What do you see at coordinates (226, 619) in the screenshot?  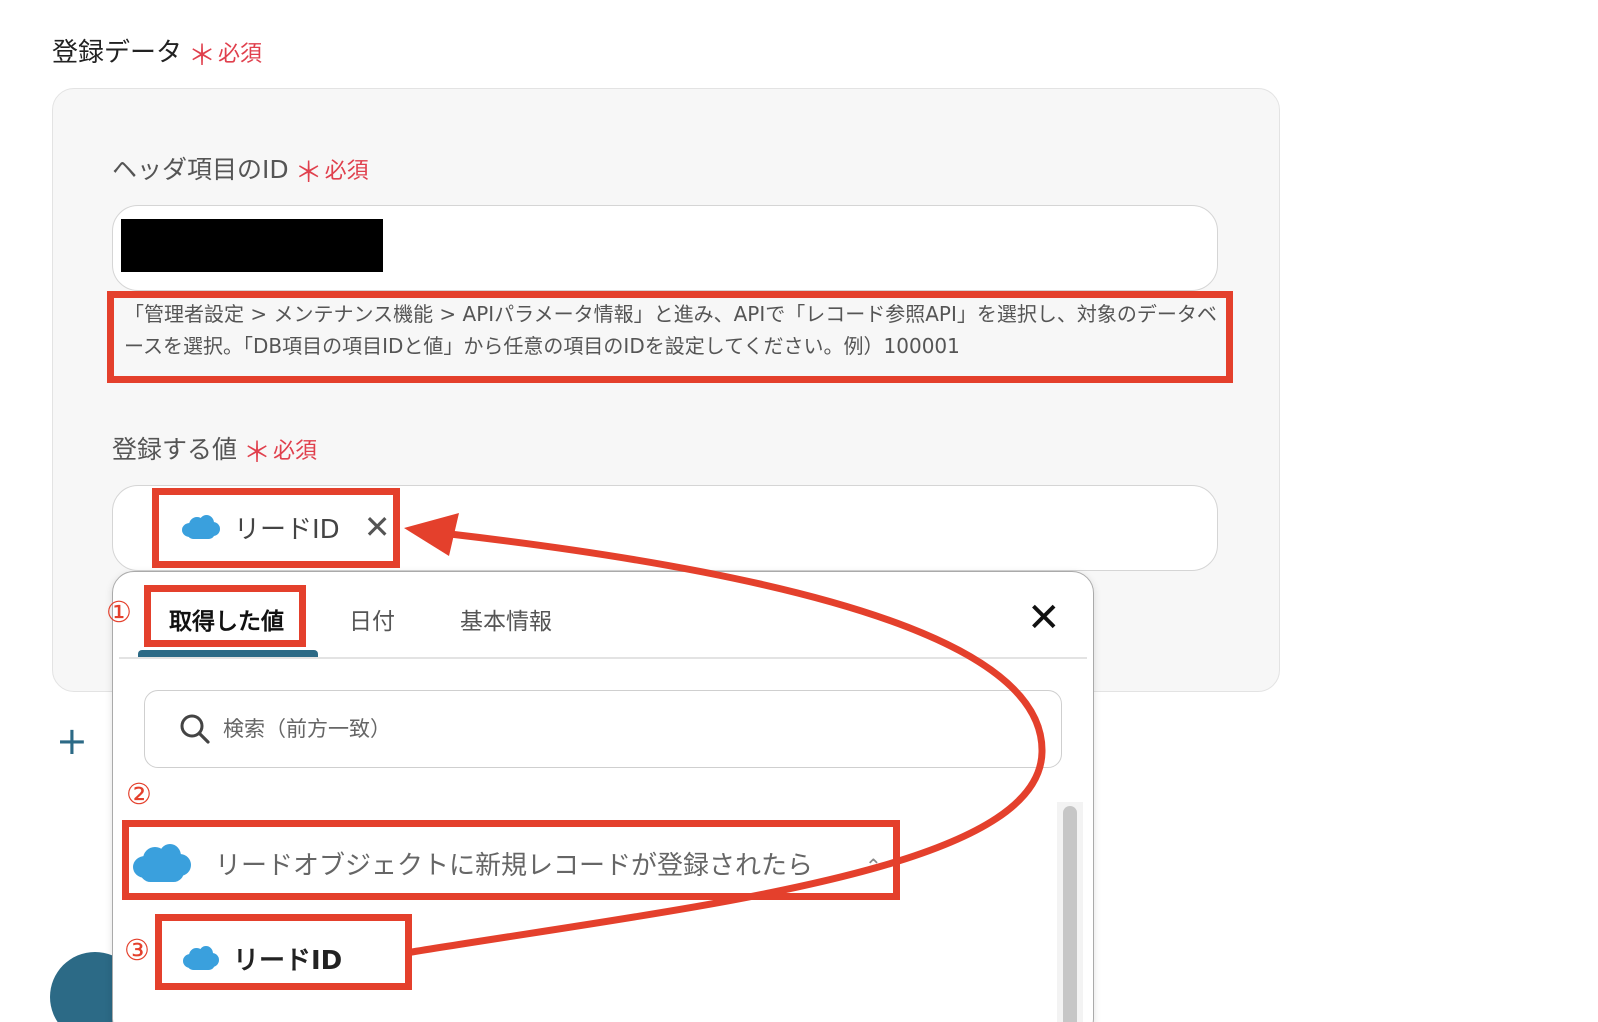 I see `tab-retrieved-values: 取得した値` at bounding box center [226, 619].